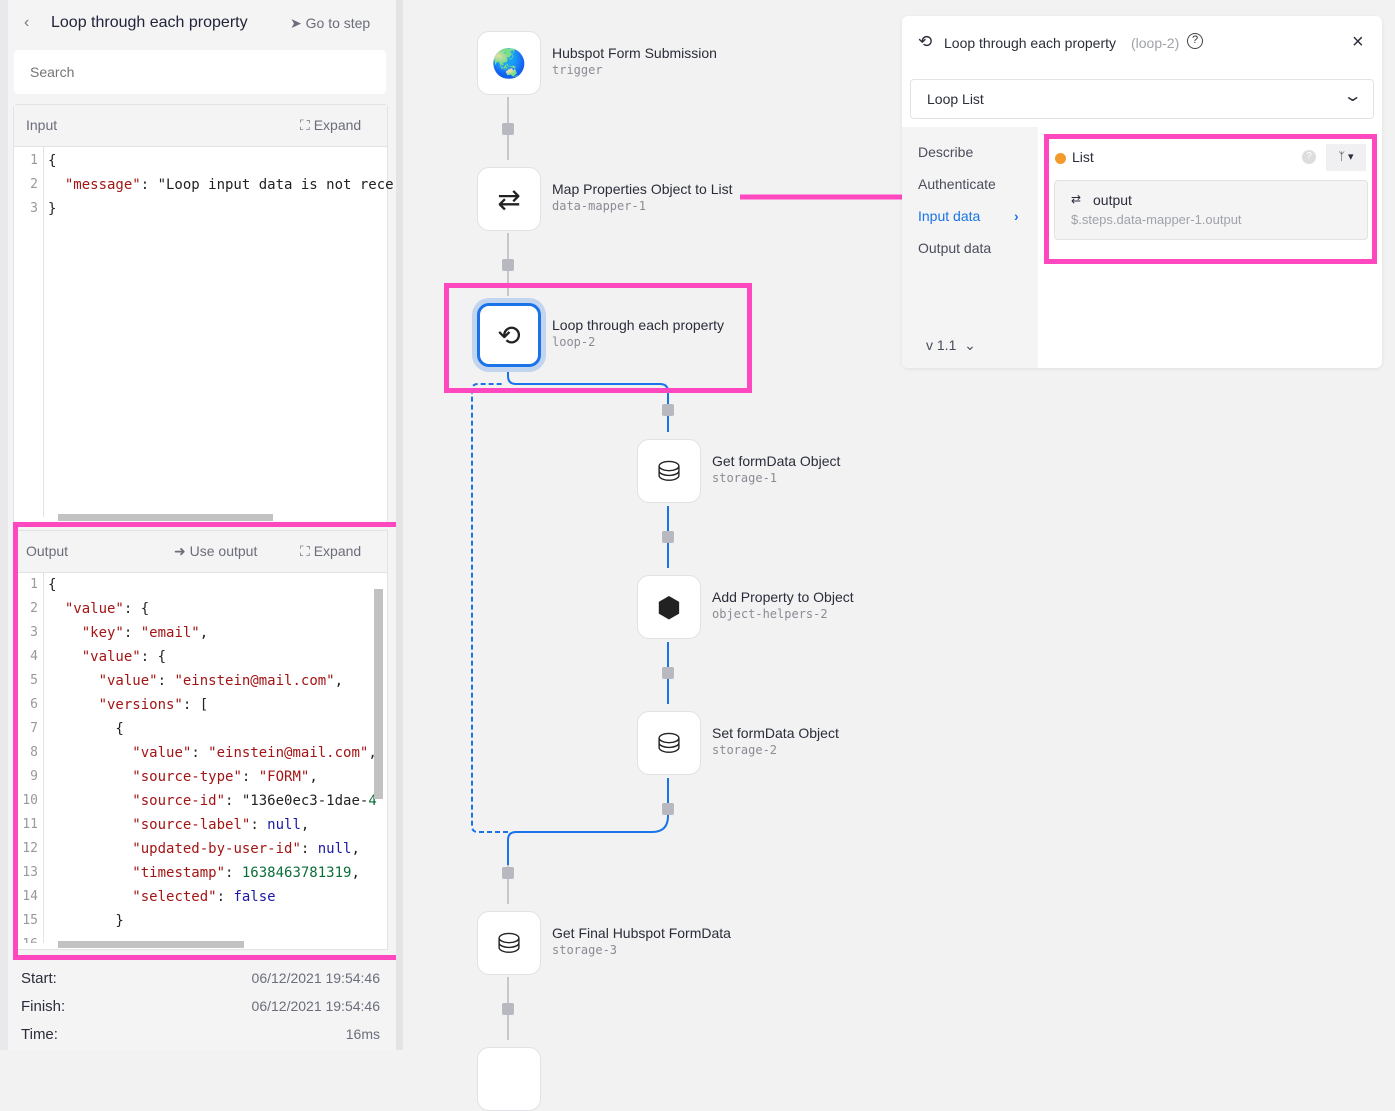 Image resolution: width=1395 pixels, height=1111 pixels. I want to click on chevron-right-icon: ›, so click(1016, 216).